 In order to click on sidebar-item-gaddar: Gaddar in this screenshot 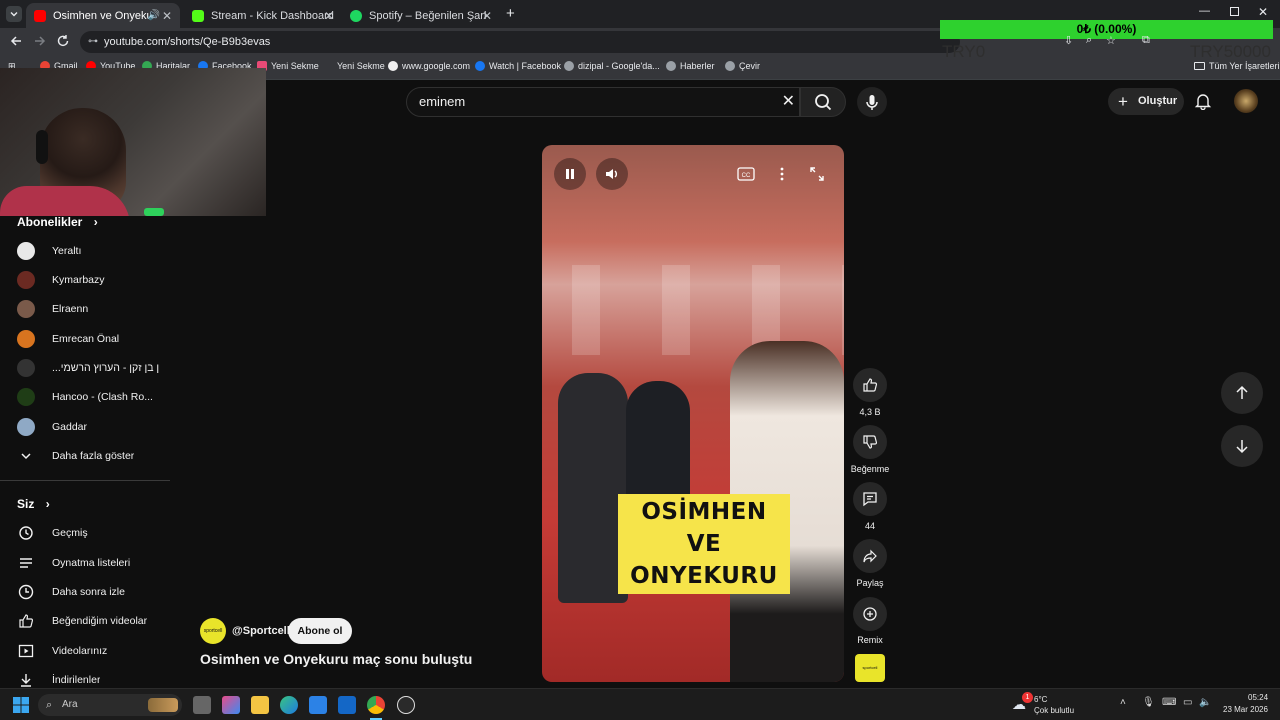, I will do `click(92, 427)`.